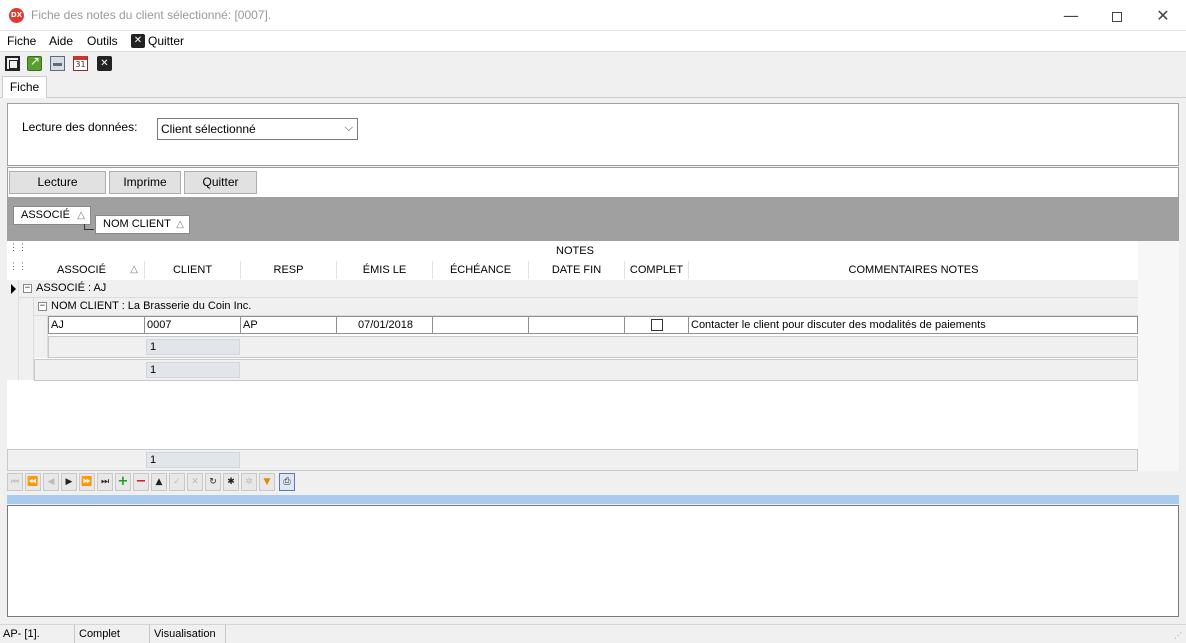 The image size is (1186, 643). What do you see at coordinates (287, 482) in the screenshot?
I see `print-grid-button: ⎙` at bounding box center [287, 482].